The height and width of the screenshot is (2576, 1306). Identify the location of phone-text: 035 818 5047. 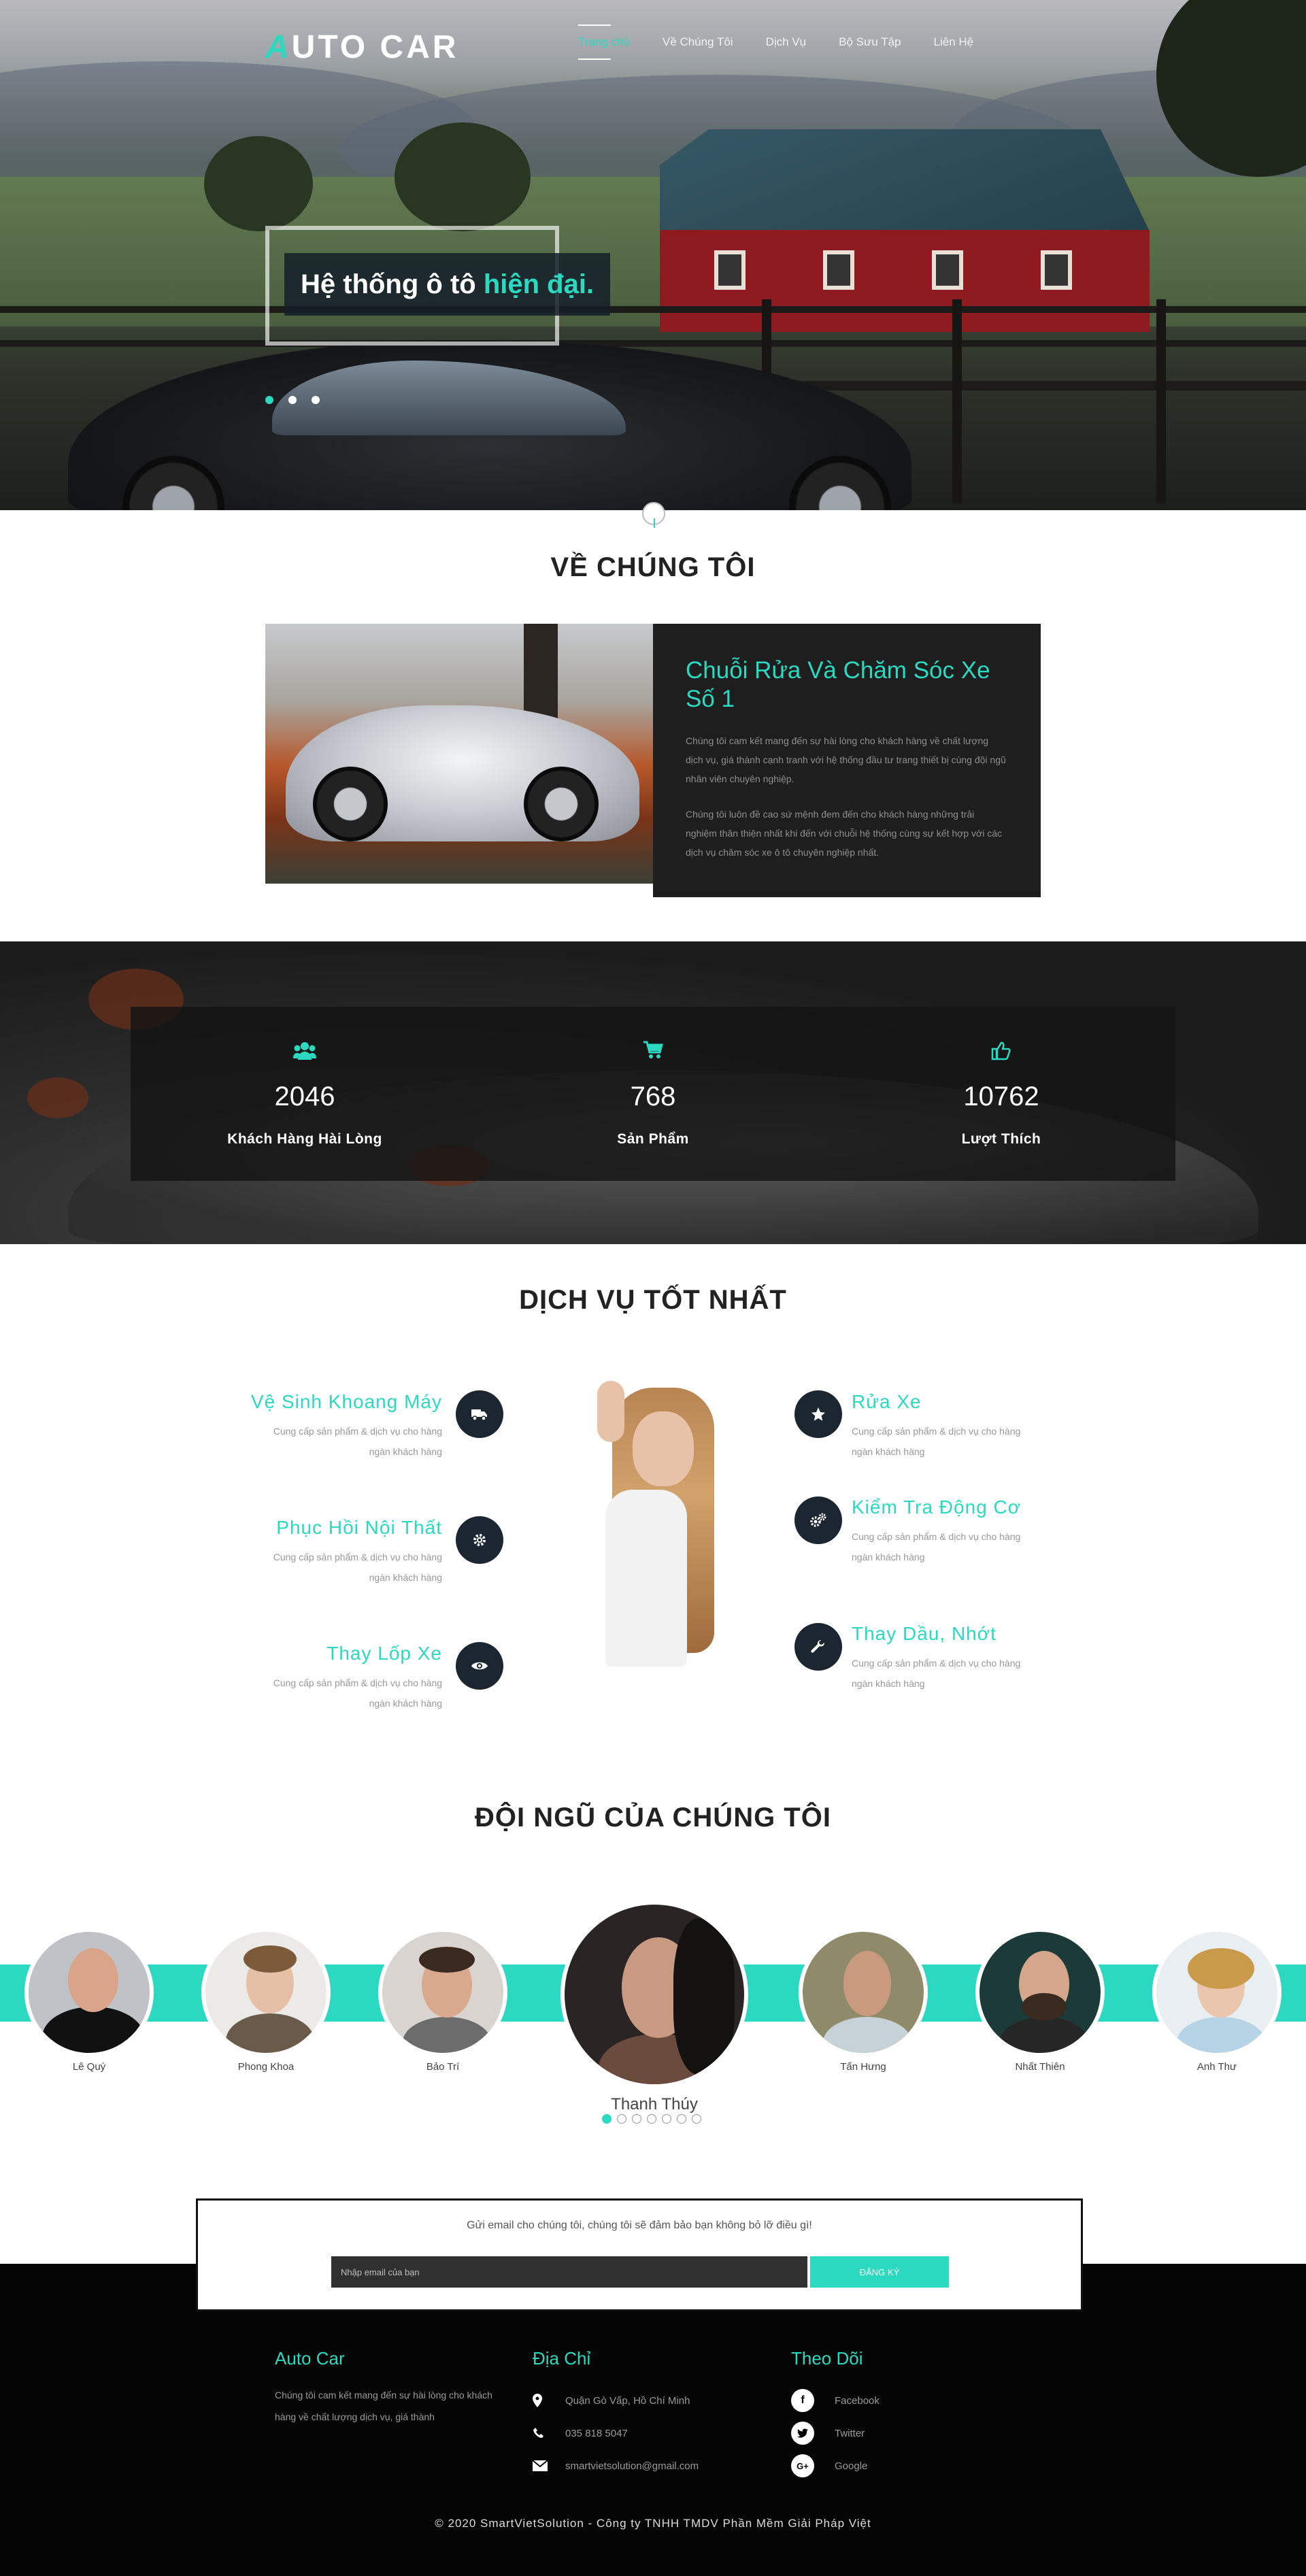
(596, 2433).